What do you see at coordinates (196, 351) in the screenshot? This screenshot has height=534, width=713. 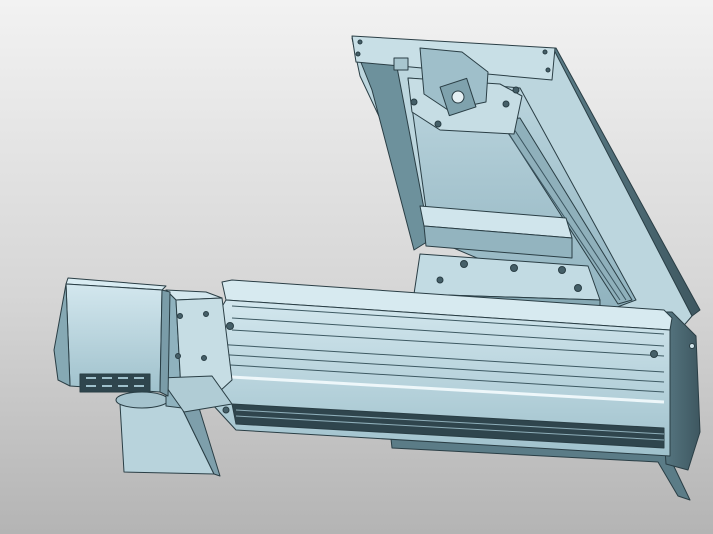 I see `coupling-block` at bounding box center [196, 351].